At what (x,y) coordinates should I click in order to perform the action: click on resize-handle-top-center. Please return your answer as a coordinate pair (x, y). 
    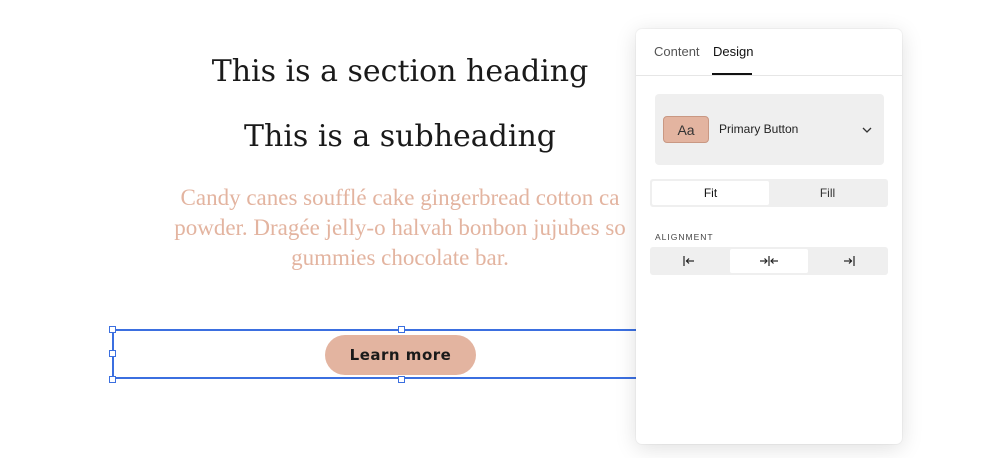
    Looking at the image, I should click on (401, 329).